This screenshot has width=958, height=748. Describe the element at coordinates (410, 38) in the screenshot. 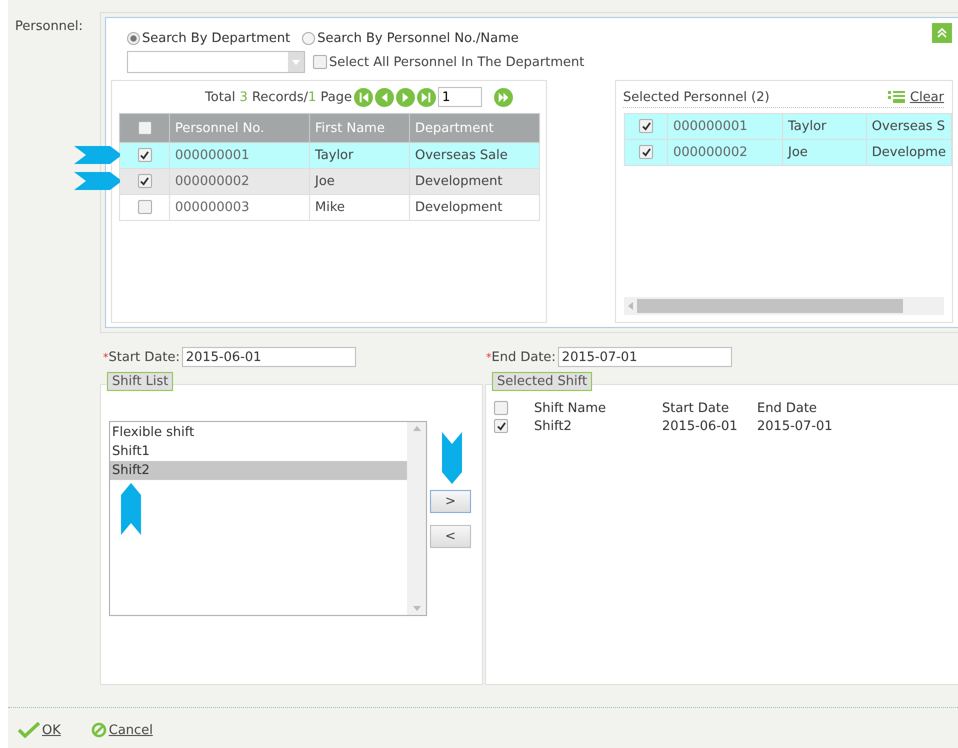

I see `radio-option: Search By Personnel No./Name` at that location.